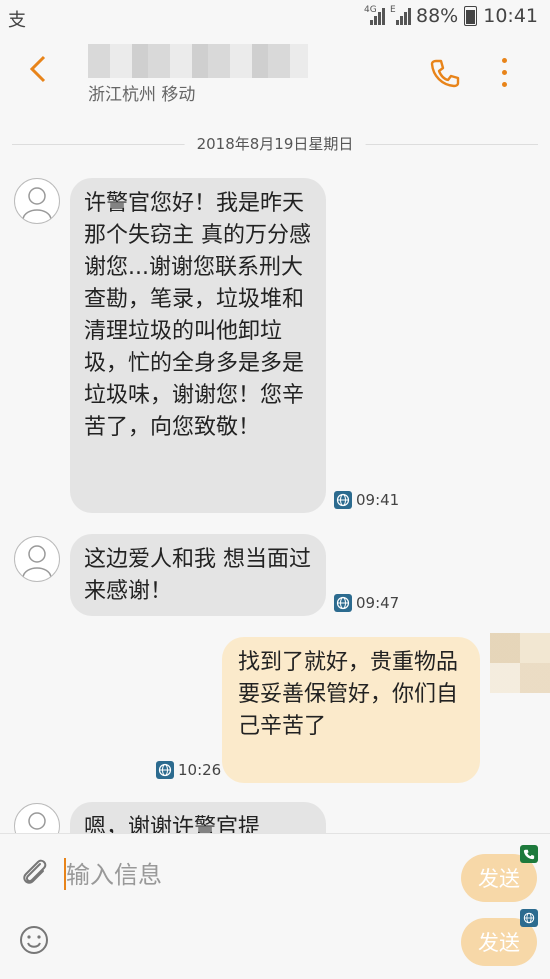  Describe the element at coordinates (255, 875) in the screenshot. I see `message-input` at that location.